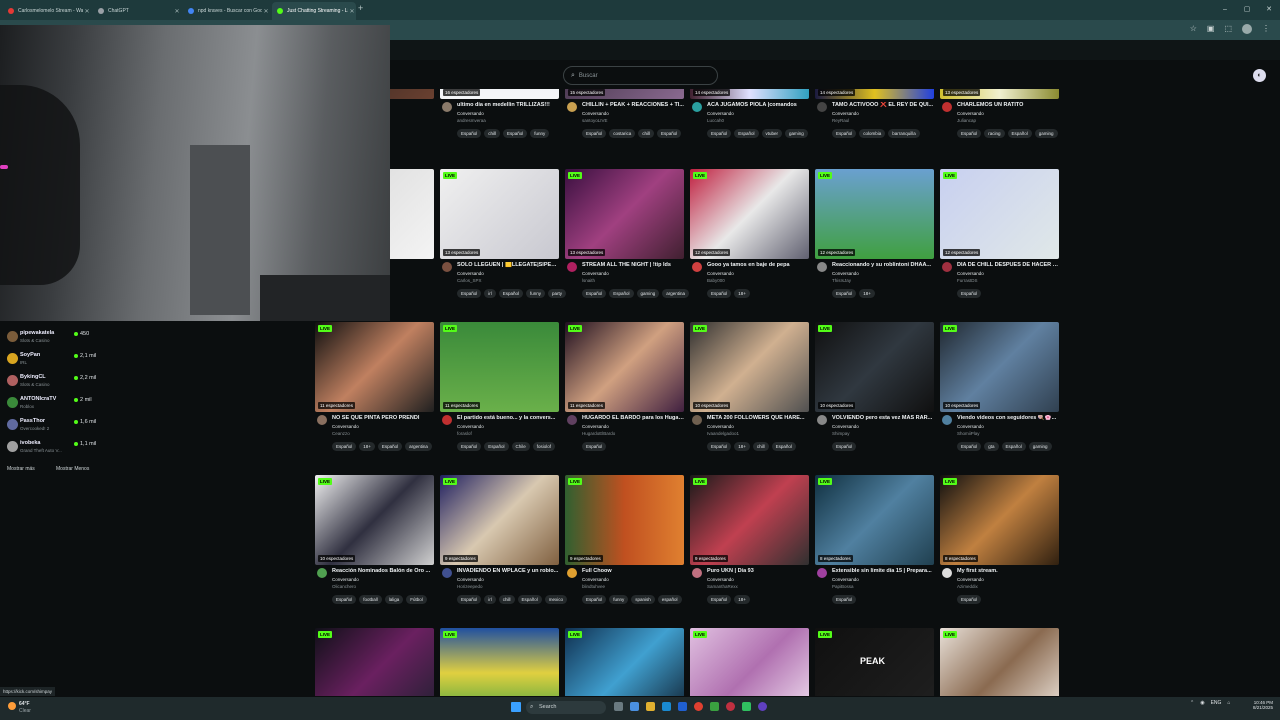  What do you see at coordinates (1211, 29) in the screenshot?
I see `side-panel-icon: ▣` at bounding box center [1211, 29].